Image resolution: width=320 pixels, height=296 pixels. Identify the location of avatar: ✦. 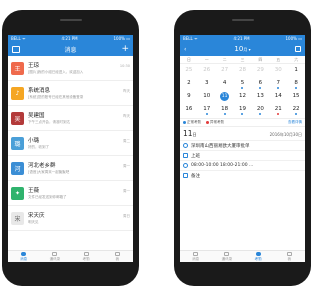
(17, 193).